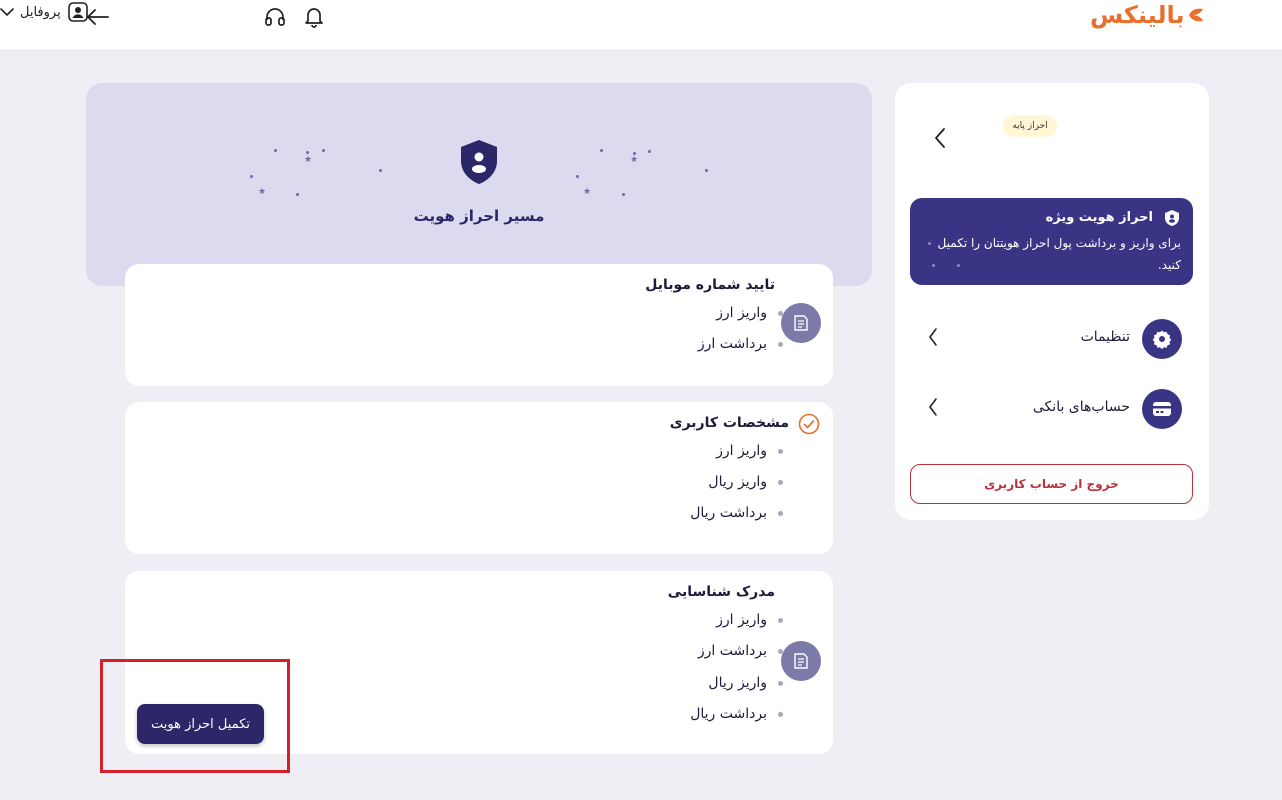 Image resolution: width=1282 pixels, height=800 pixels. I want to click on gear-icon, so click(1162, 339).